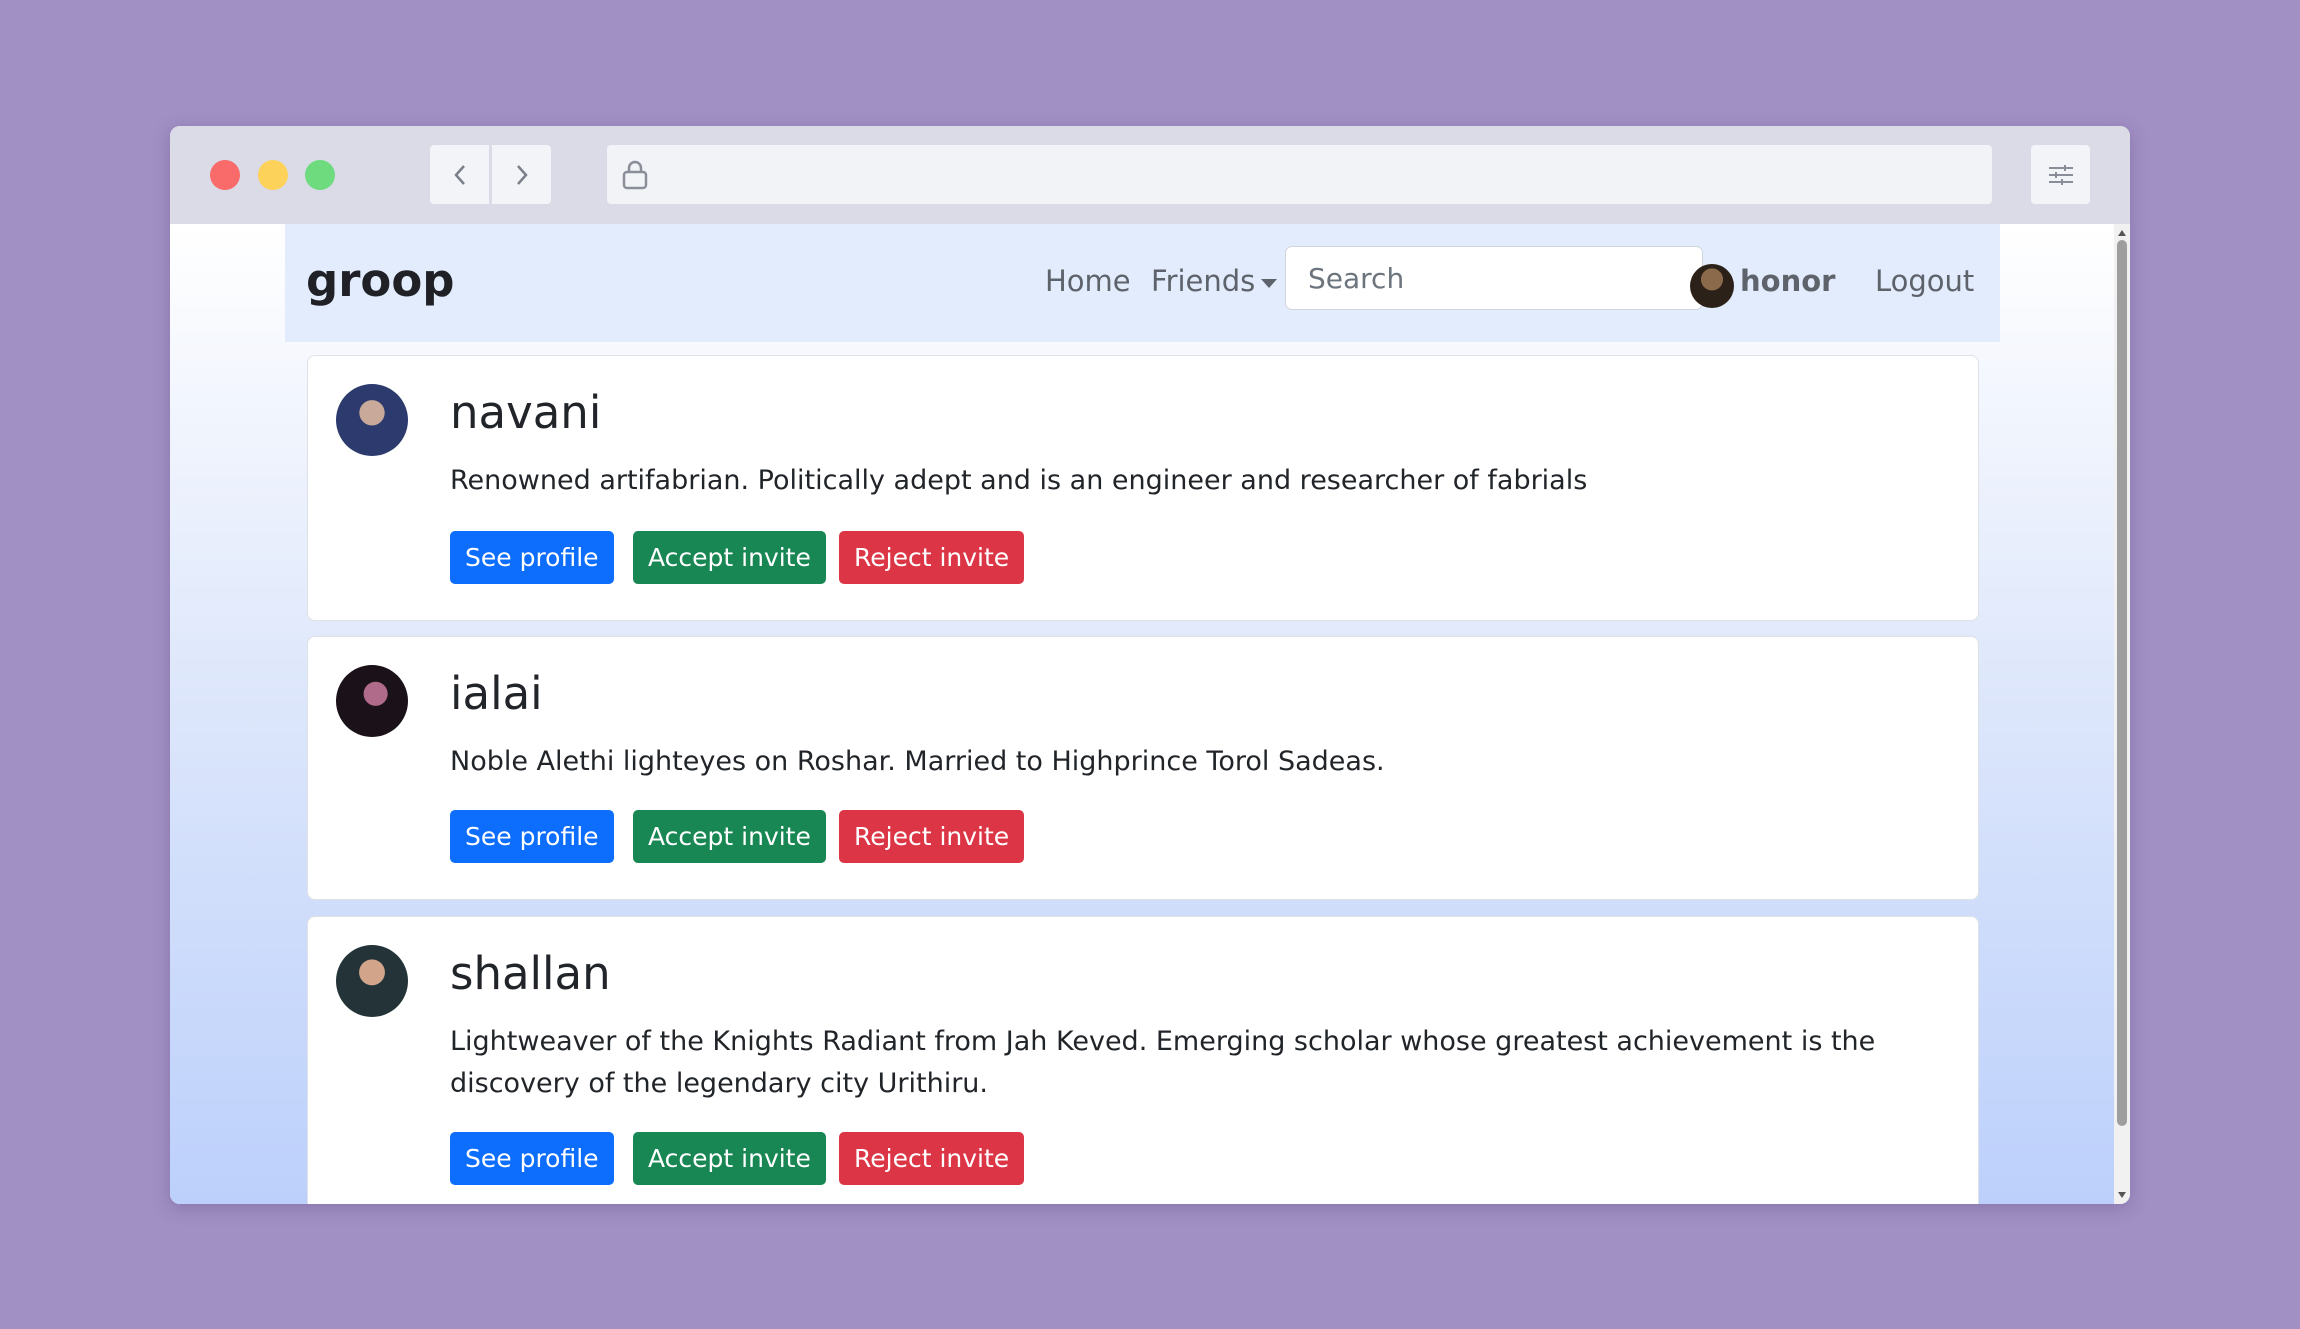  Describe the element at coordinates (1924, 281) in the screenshot. I see `logout-link: Logout` at that location.